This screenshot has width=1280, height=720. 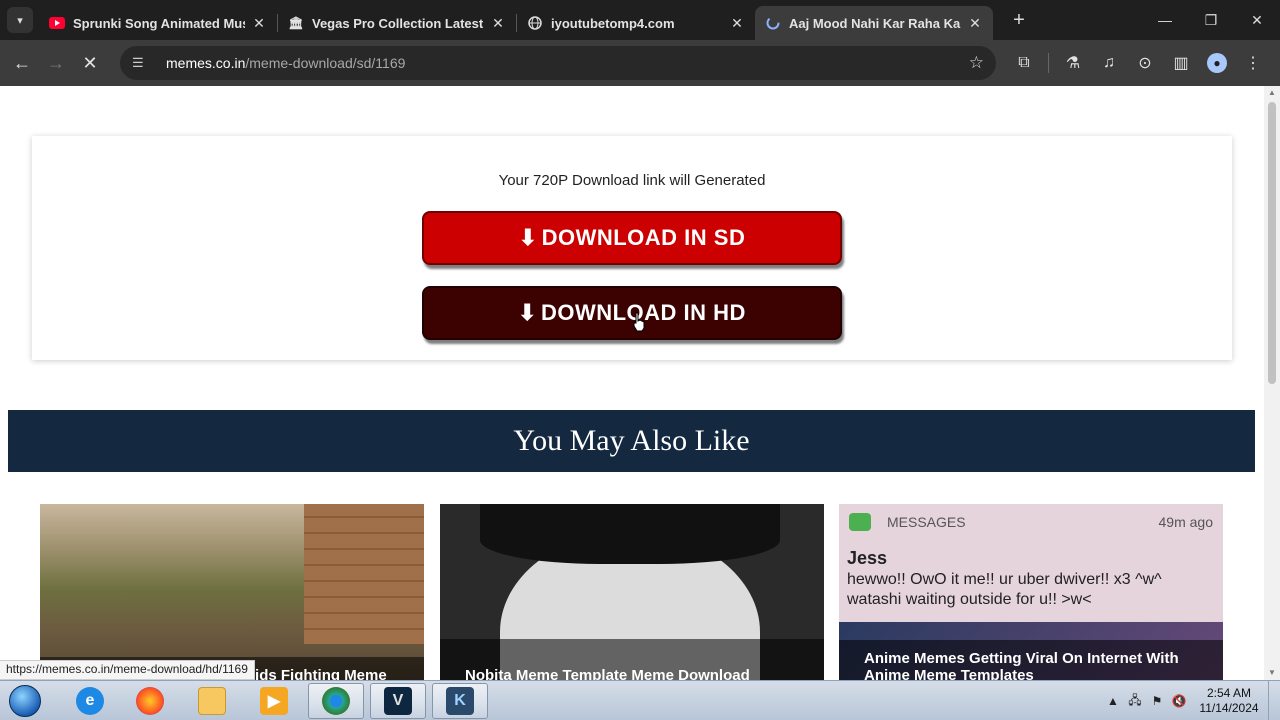 What do you see at coordinates (535, 23) in the screenshot?
I see `globe-icon` at bounding box center [535, 23].